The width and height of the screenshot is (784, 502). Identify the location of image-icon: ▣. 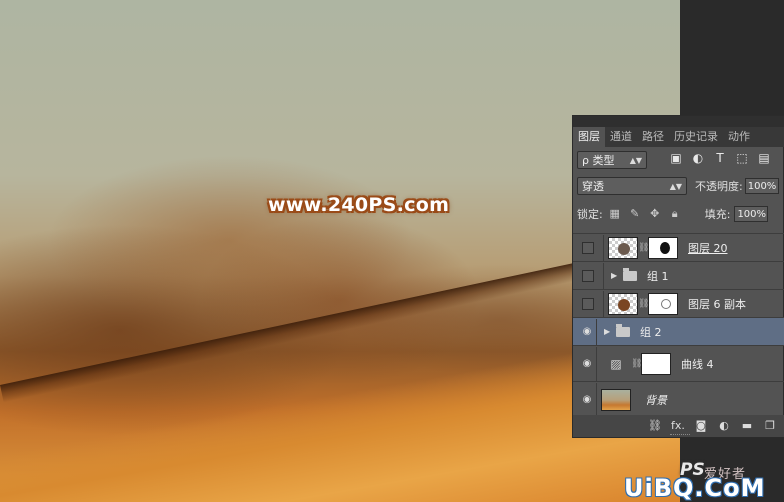
(676, 158).